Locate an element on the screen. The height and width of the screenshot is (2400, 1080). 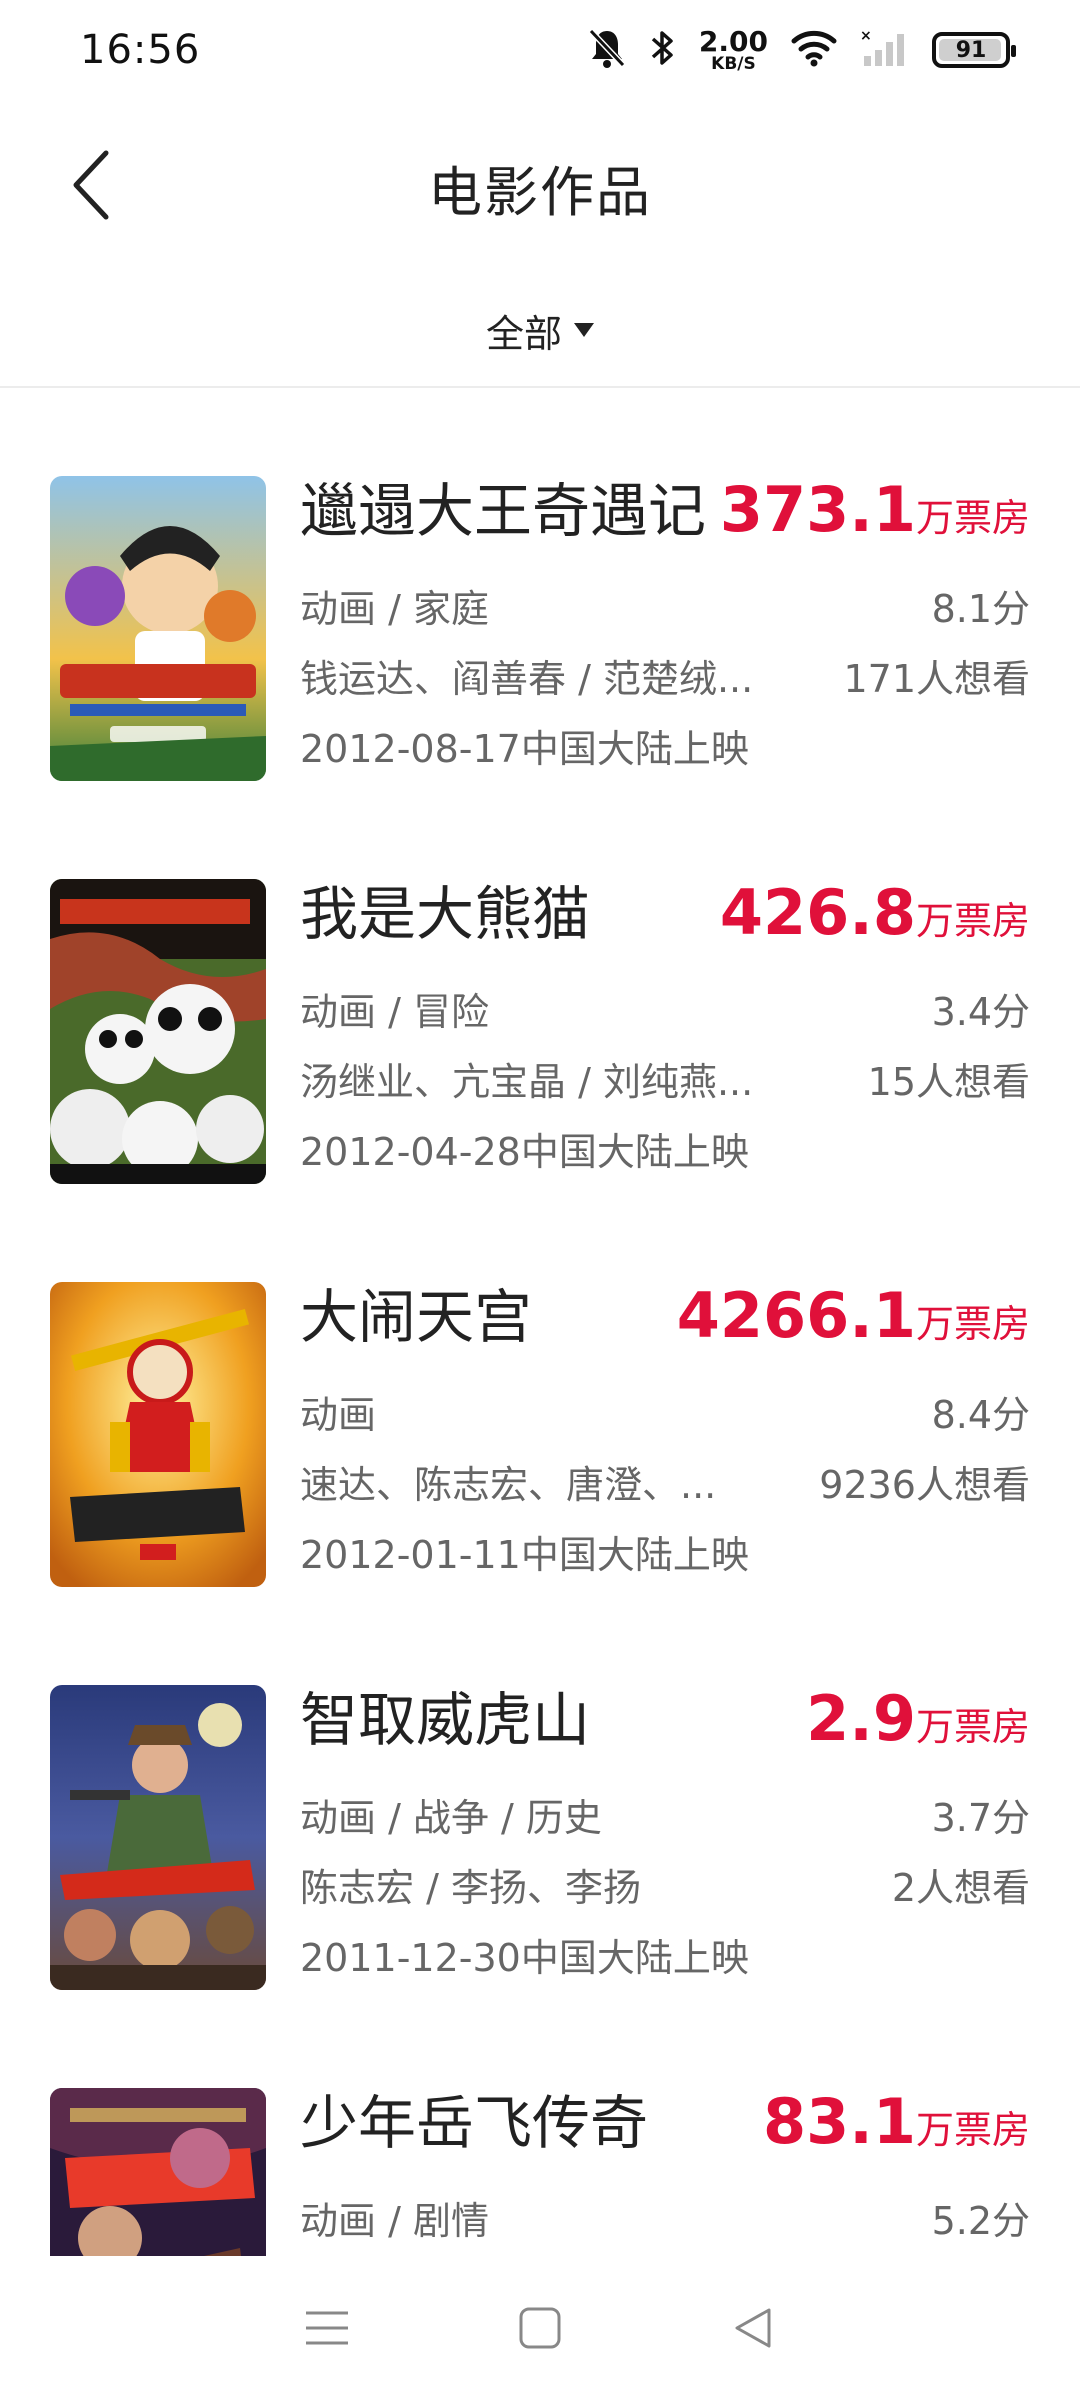
system-nav-bar is located at coordinates (540, 2328).